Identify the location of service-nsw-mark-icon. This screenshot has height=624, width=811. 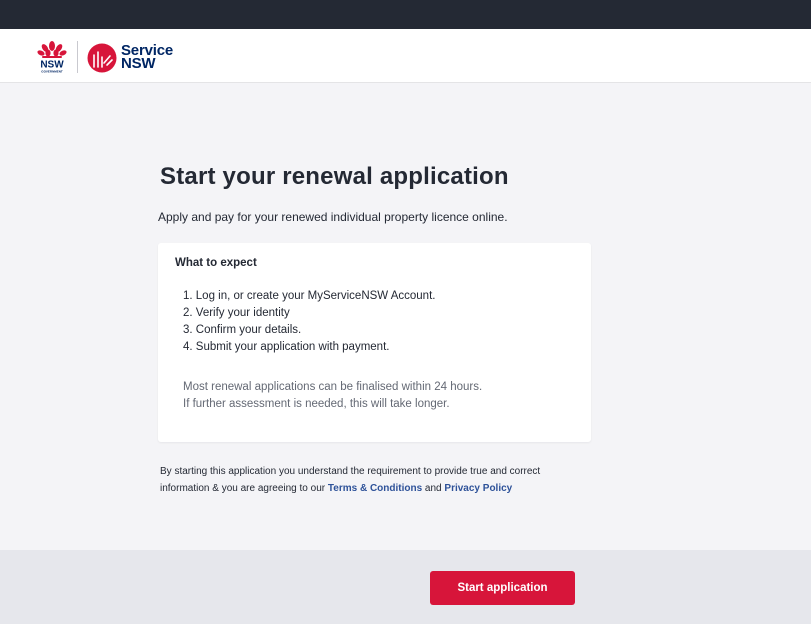
(102, 58).